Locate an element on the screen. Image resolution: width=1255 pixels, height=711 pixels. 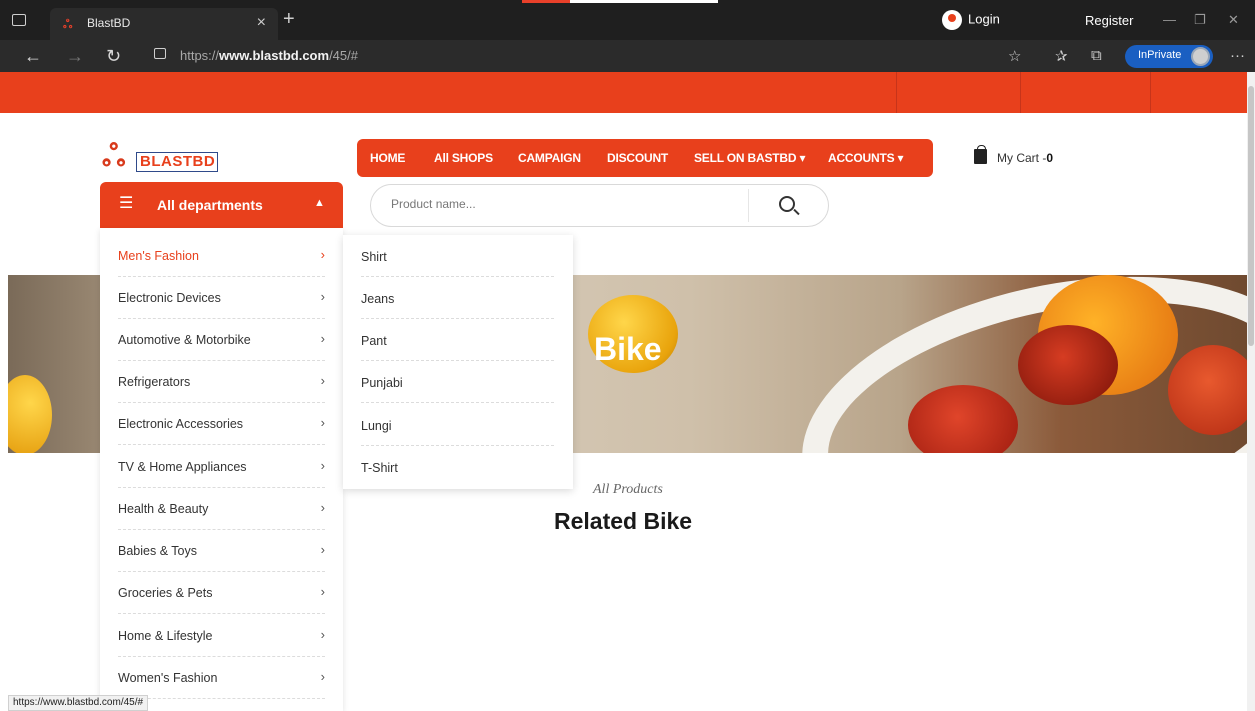
logo-knot-icon: ஃ is located at coordinates (114, 156).